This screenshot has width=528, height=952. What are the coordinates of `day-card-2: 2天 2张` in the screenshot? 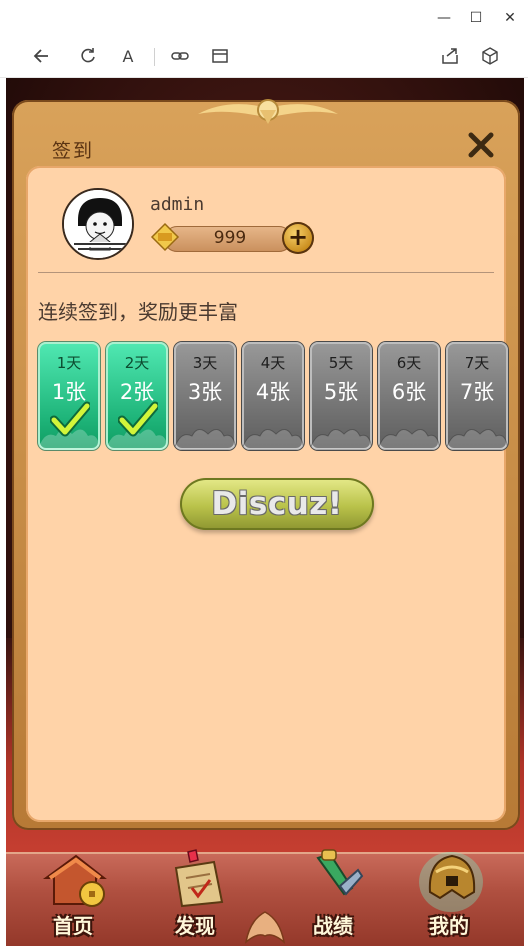 It's located at (137, 396).